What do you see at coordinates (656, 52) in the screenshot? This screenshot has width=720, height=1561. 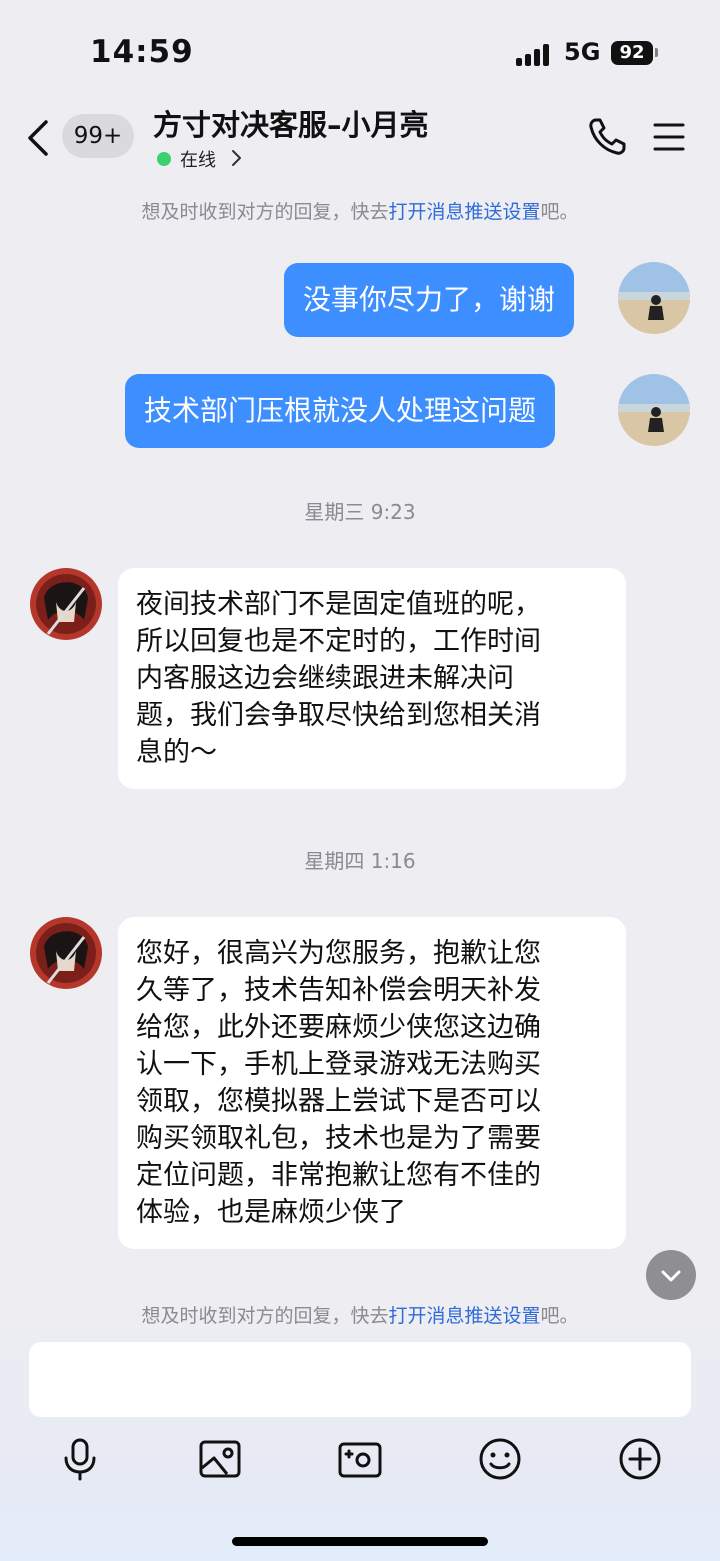 I see `battery-tip` at bounding box center [656, 52].